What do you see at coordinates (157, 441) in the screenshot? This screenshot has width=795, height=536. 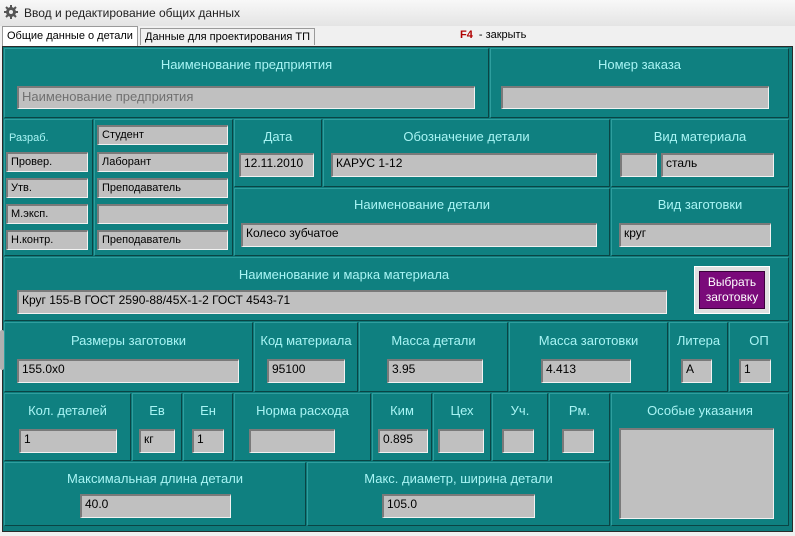 I see `ev-input: кг` at bounding box center [157, 441].